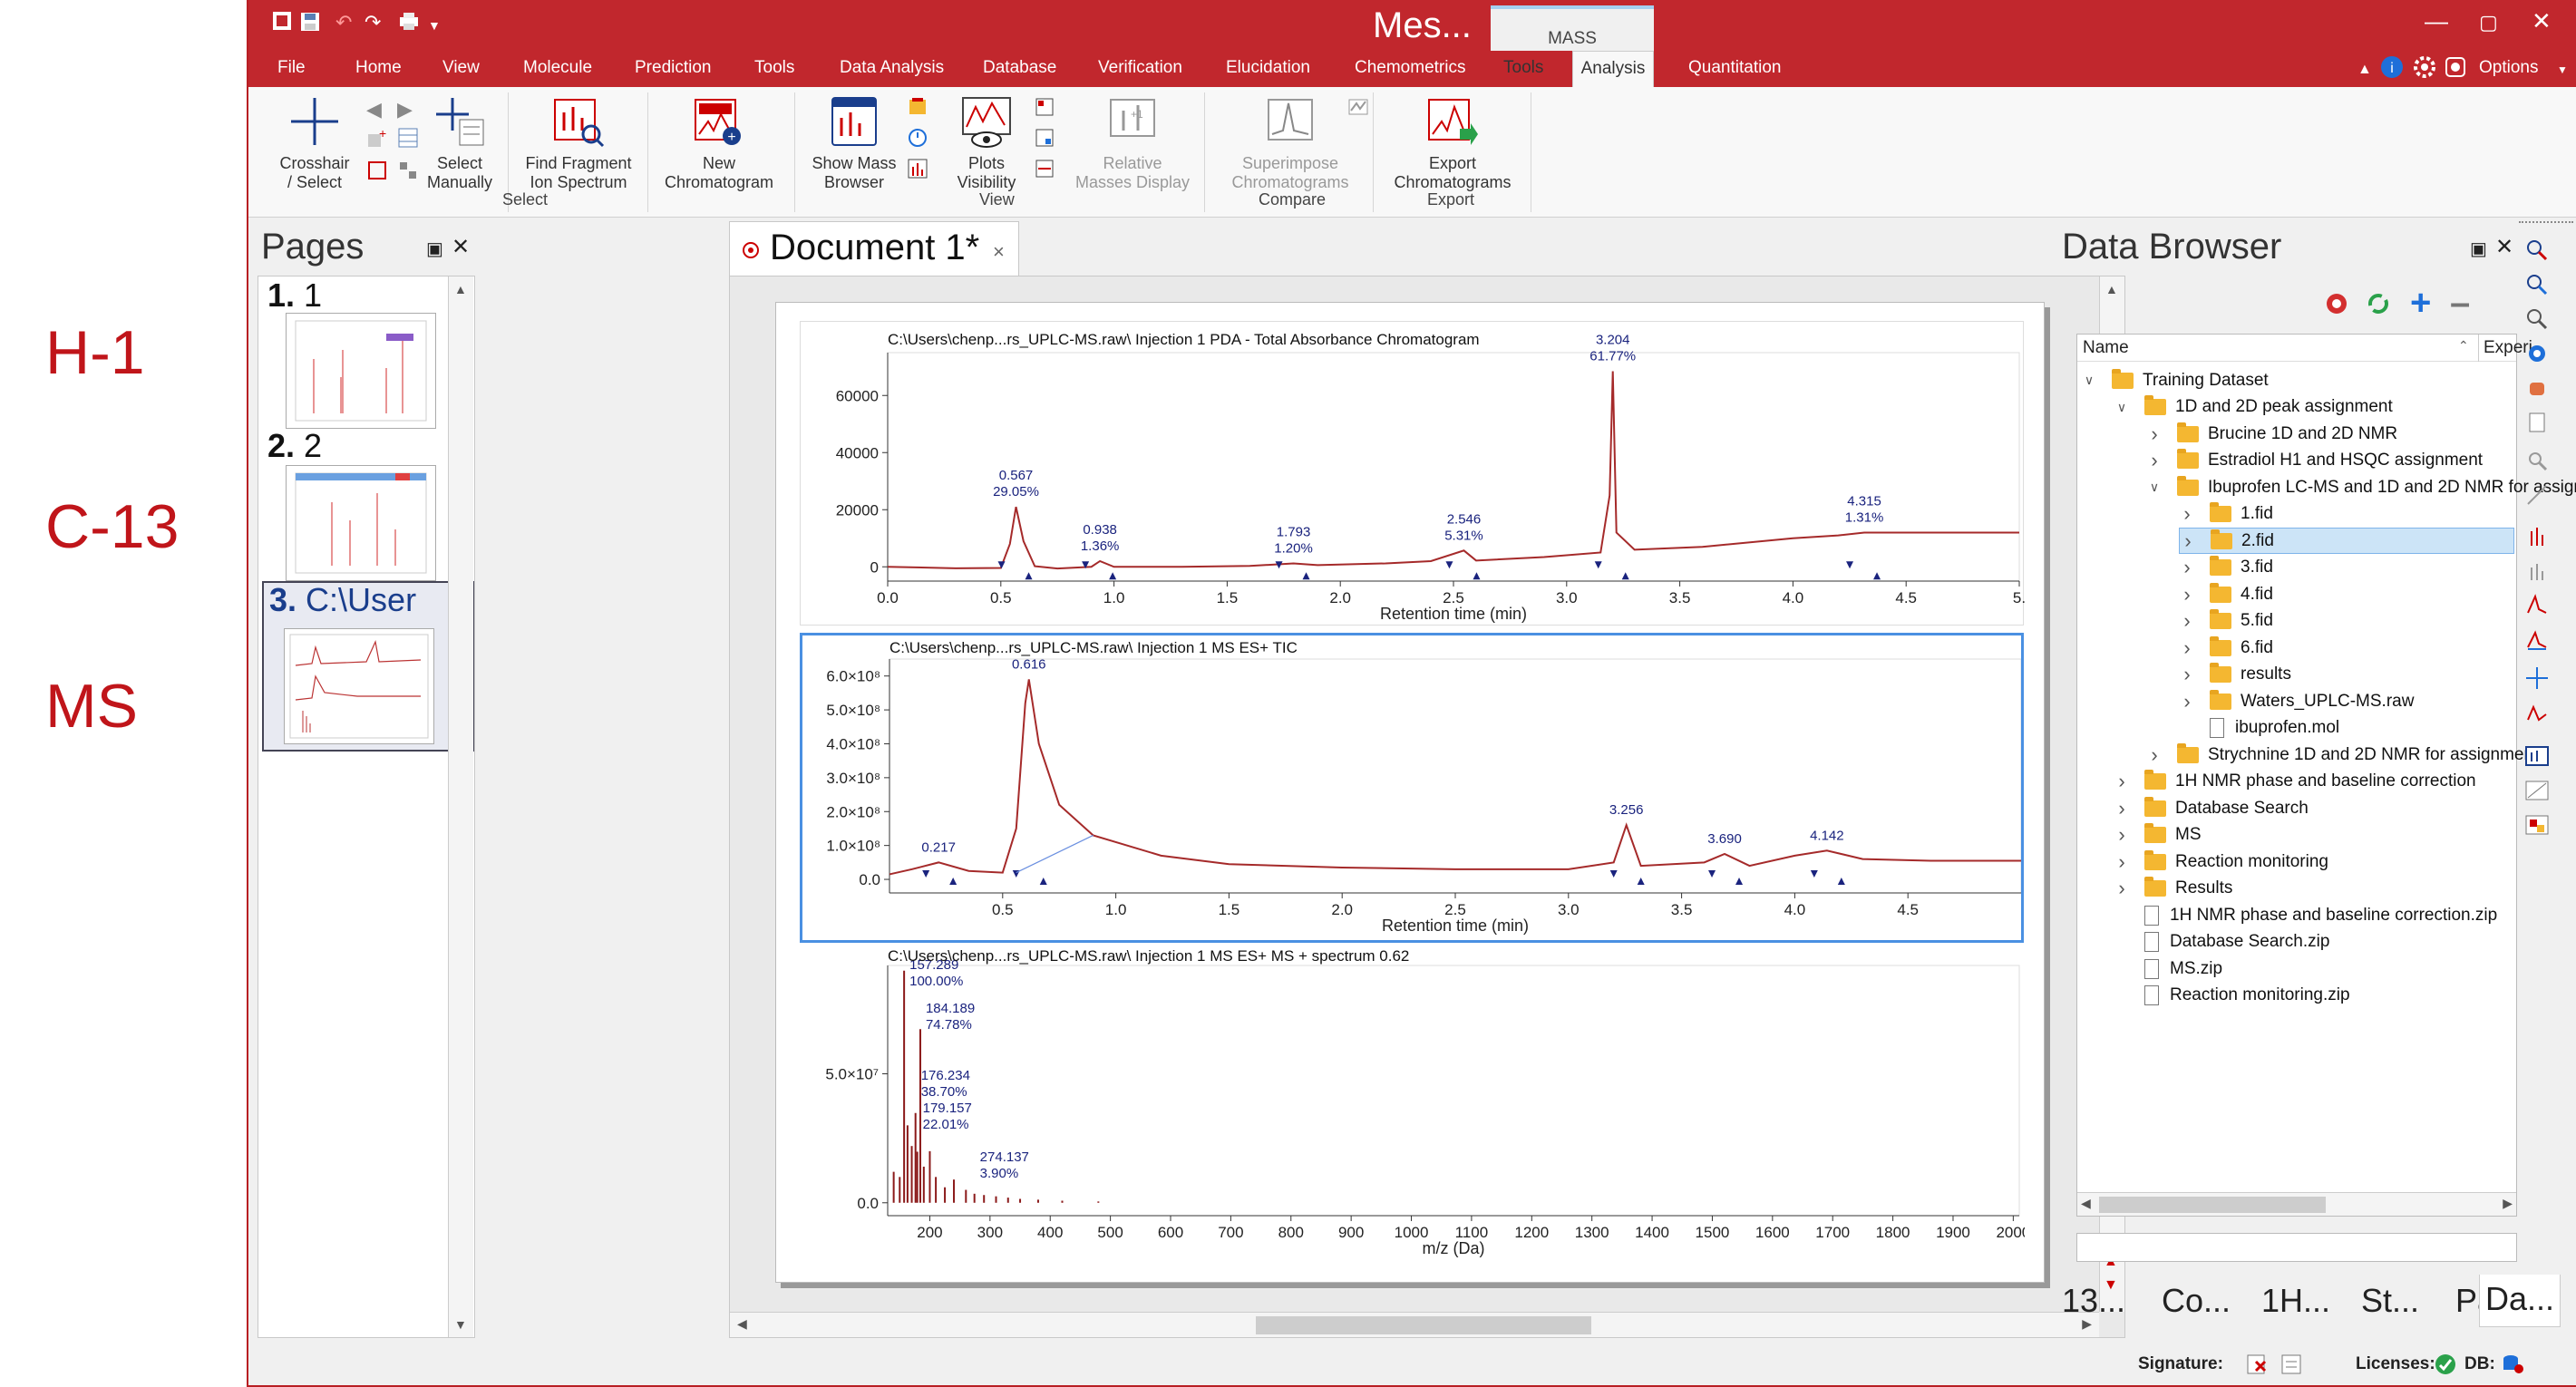  Describe the element at coordinates (434, 249) in the screenshot. I see `pin-icon: ▣` at that location.